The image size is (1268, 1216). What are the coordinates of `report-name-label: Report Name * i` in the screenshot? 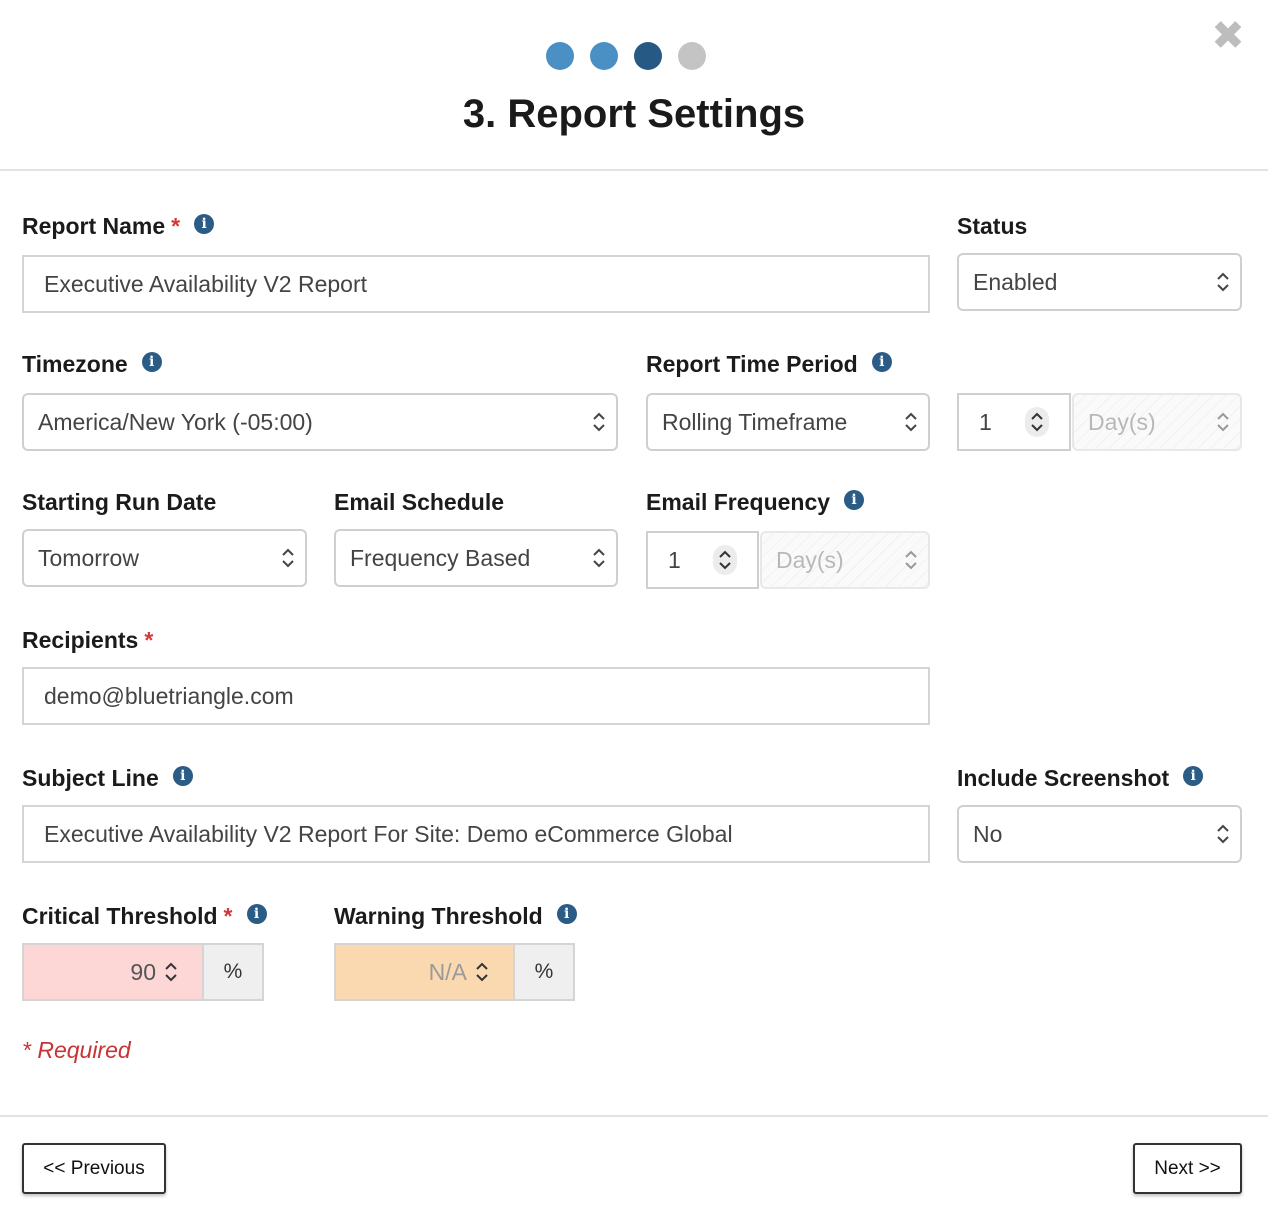 It's located at (118, 226).